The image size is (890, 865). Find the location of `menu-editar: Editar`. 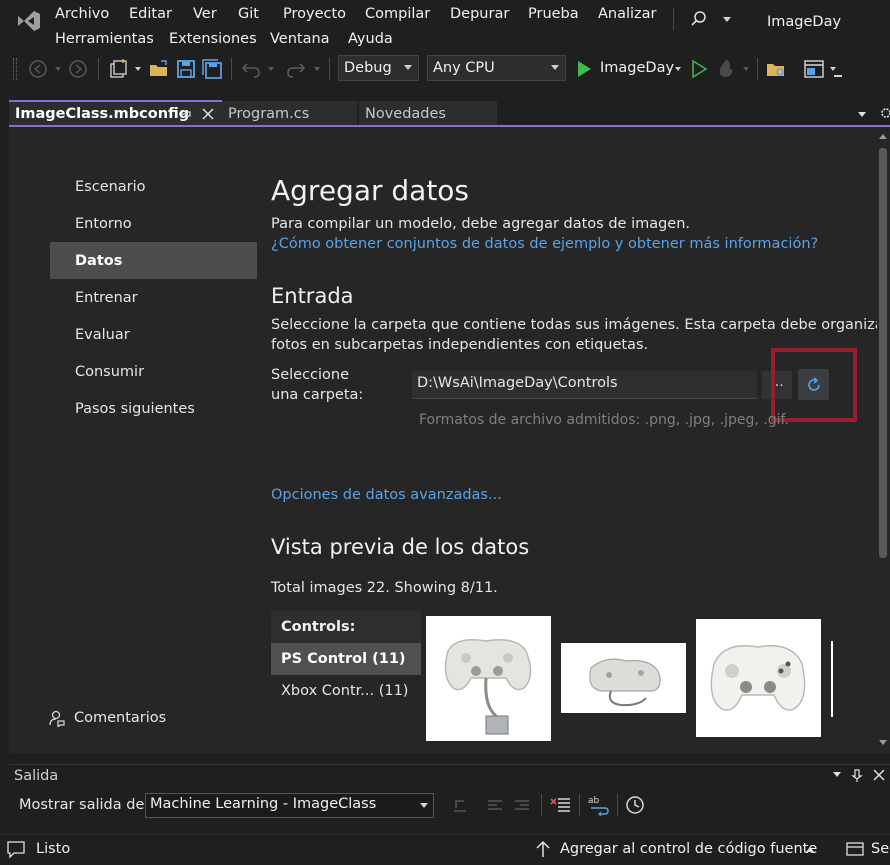

menu-editar: Editar is located at coordinates (150, 14).